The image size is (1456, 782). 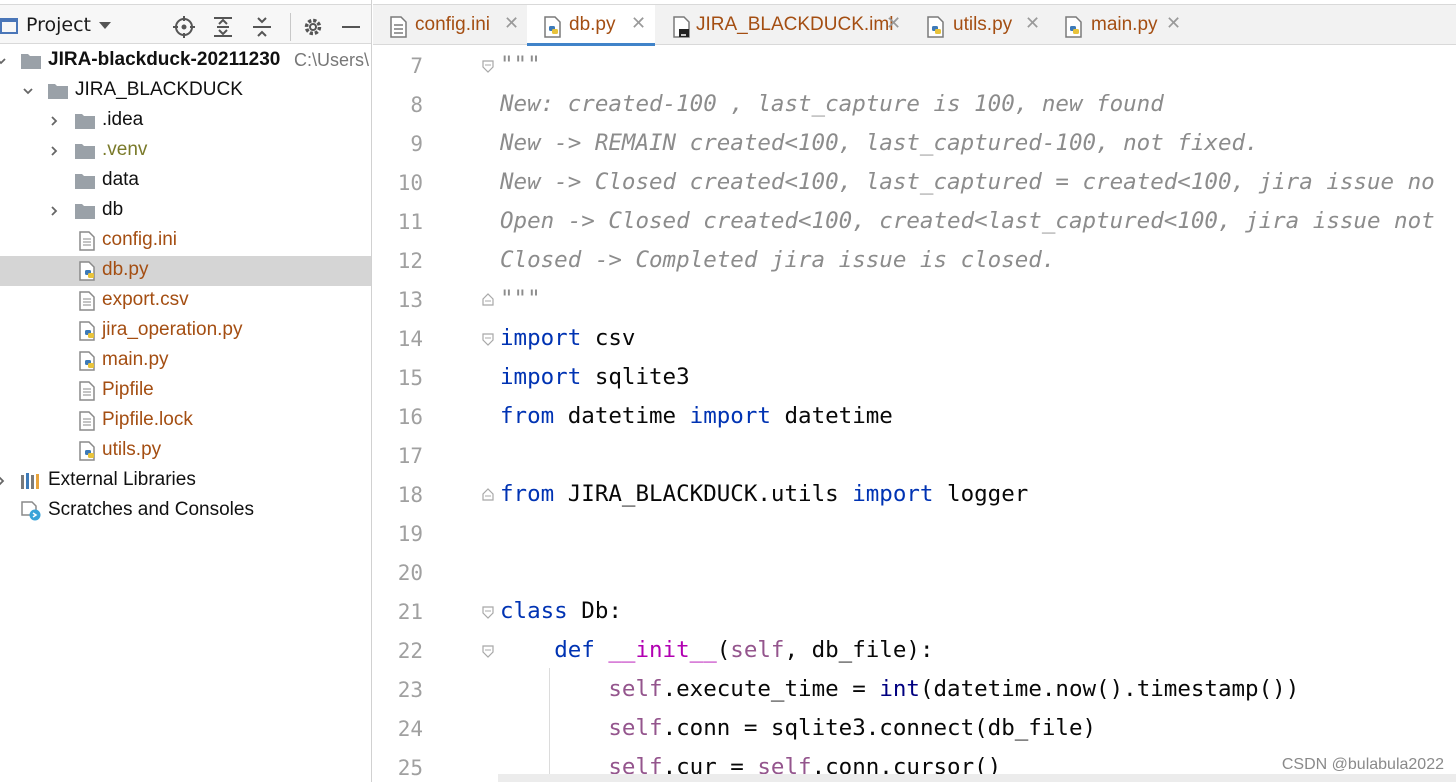 I want to click on tree-item-external-libraries: External Libraries, so click(x=185, y=481).